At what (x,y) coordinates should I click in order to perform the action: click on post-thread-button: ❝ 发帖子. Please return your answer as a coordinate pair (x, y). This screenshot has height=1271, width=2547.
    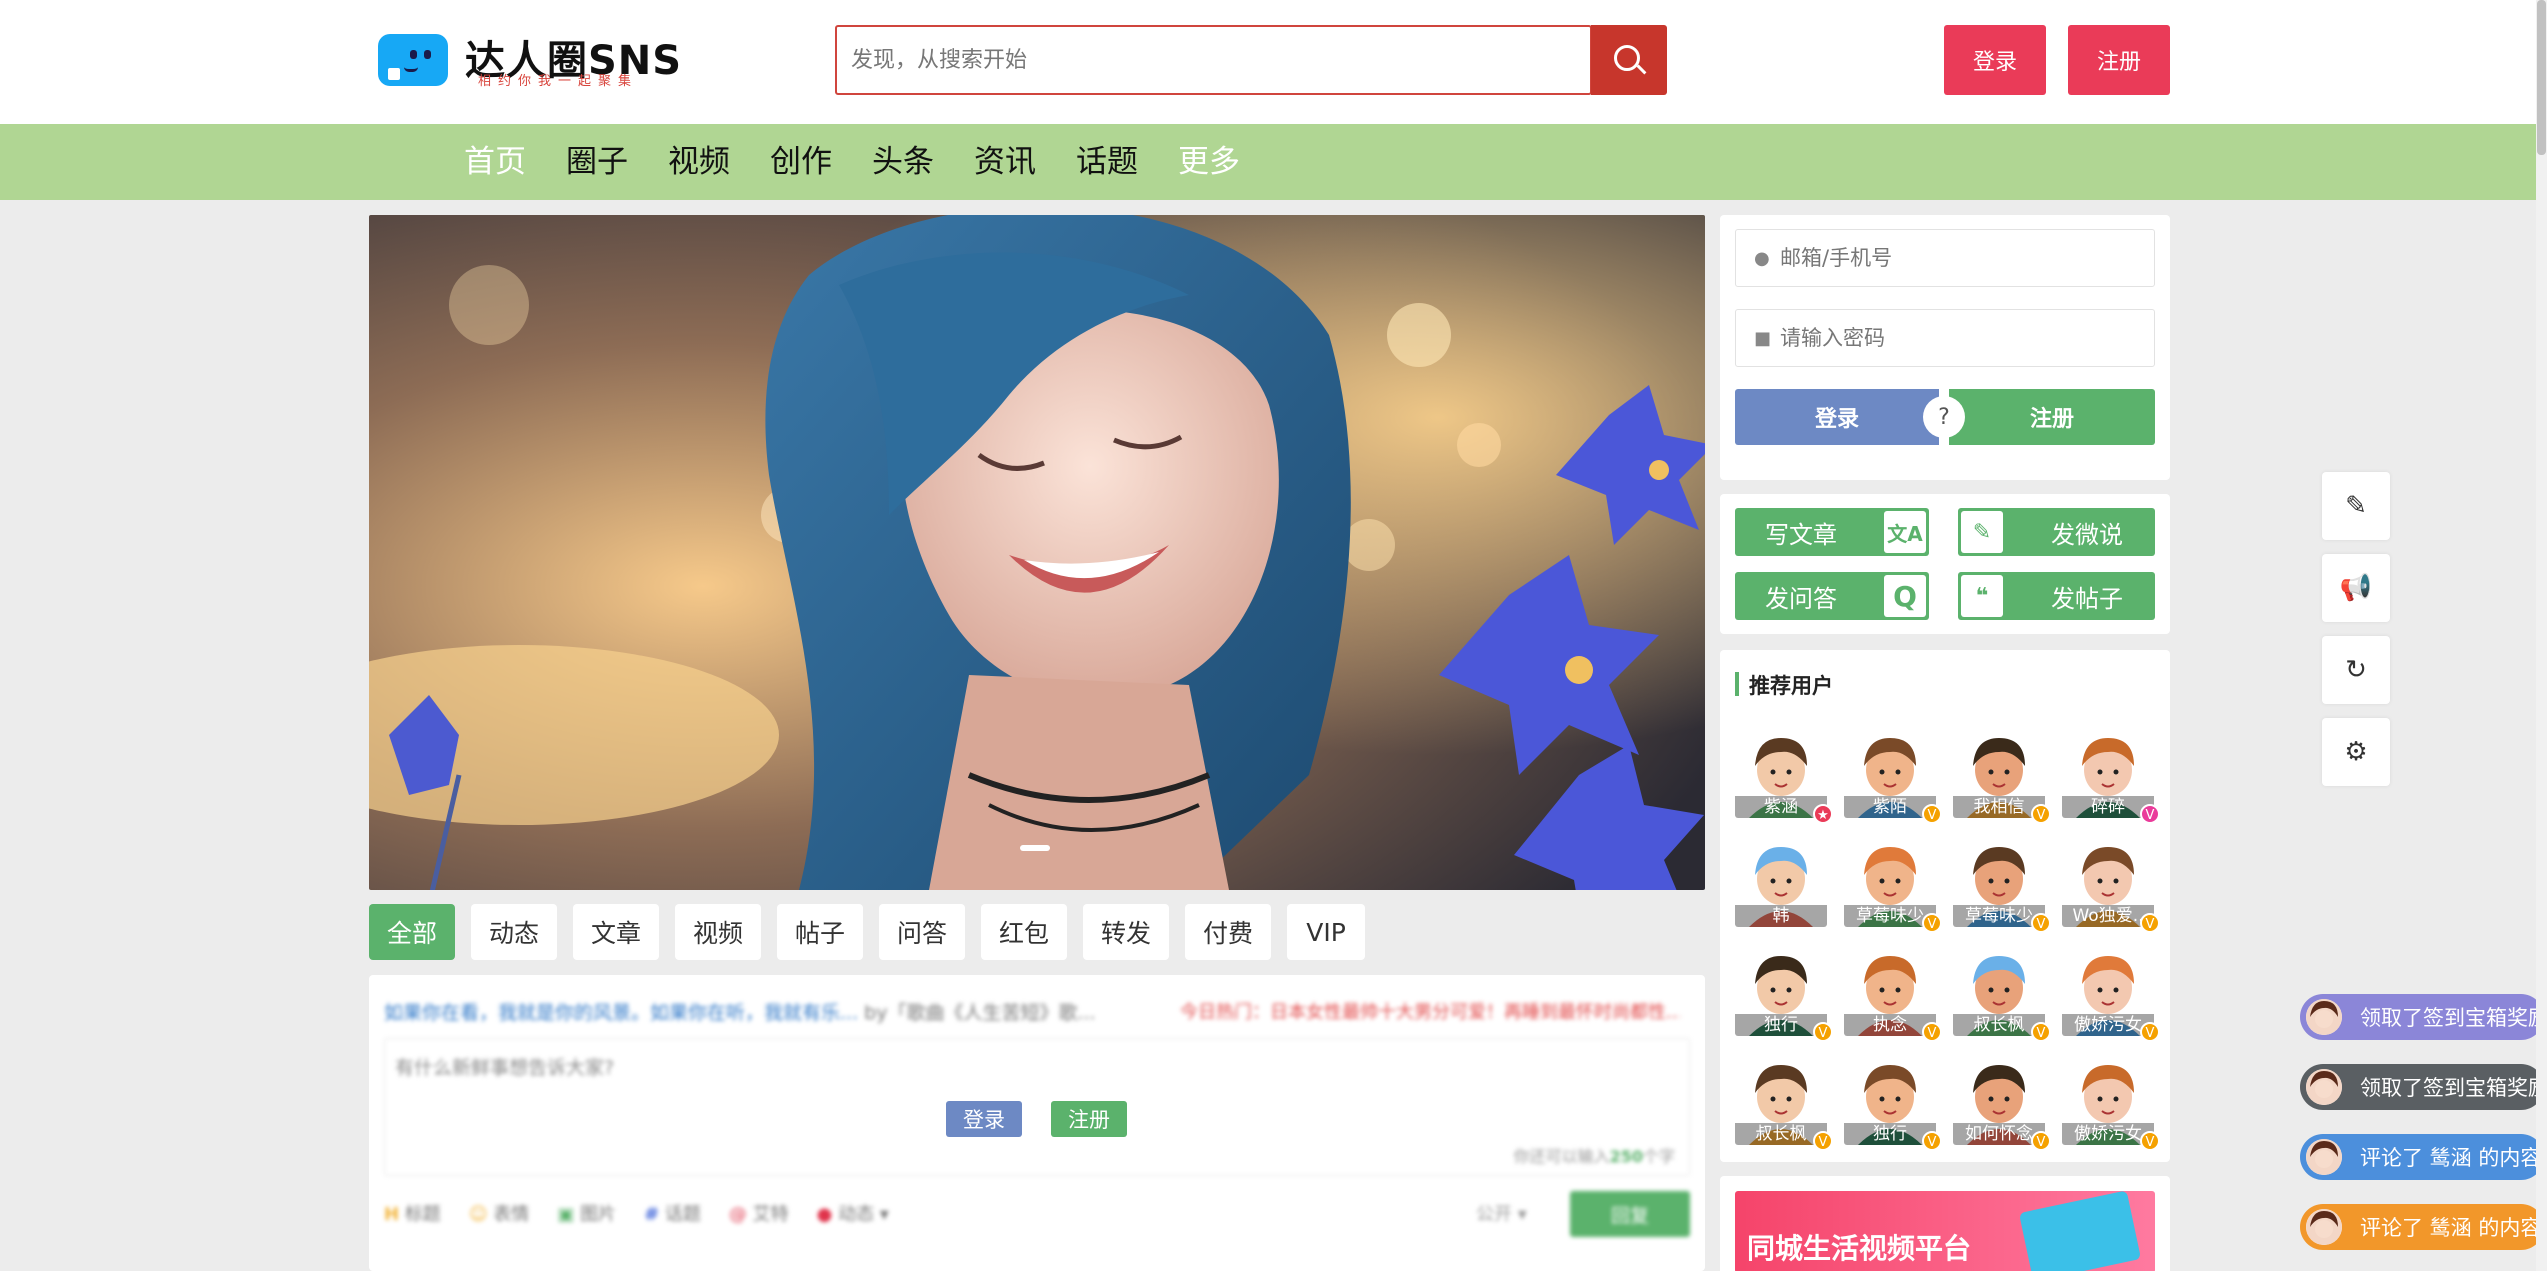
    Looking at the image, I should click on (2056, 596).